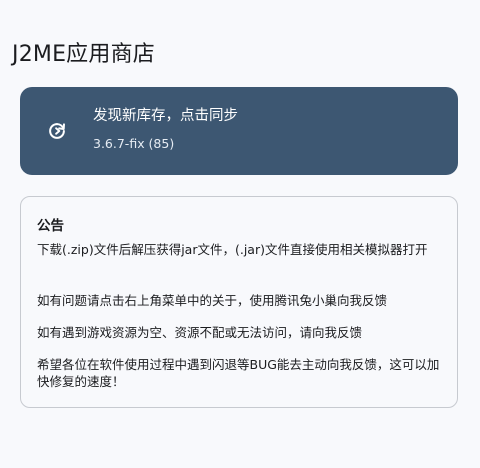 Image resolution: width=480 pixels, height=468 pixels. What do you see at coordinates (238, 373) in the screenshot?
I see `notice-line-bug-report: 希望各位在软件使用过程中遇到闪退等BUG能去主动向我反馈，这可以加快修复的速度！` at bounding box center [238, 373].